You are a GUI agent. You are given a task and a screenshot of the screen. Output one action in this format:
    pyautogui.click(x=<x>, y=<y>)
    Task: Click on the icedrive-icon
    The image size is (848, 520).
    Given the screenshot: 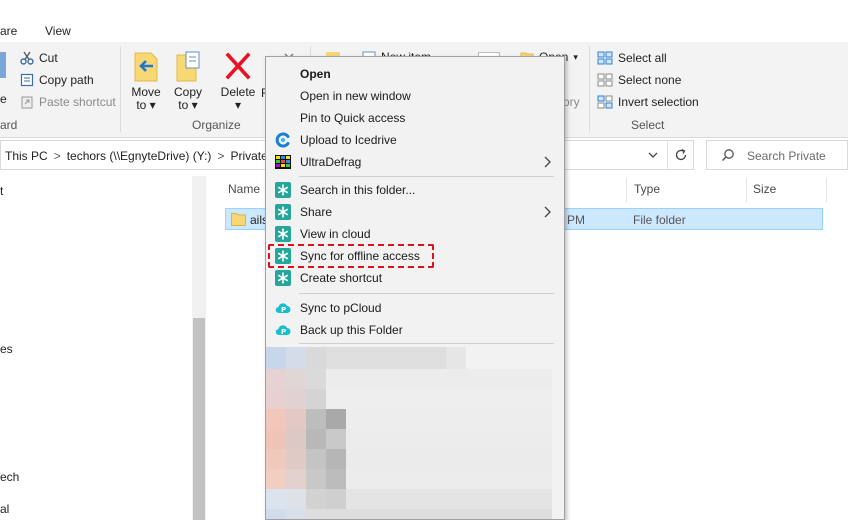 What is the action you would take?
    pyautogui.click(x=282, y=140)
    